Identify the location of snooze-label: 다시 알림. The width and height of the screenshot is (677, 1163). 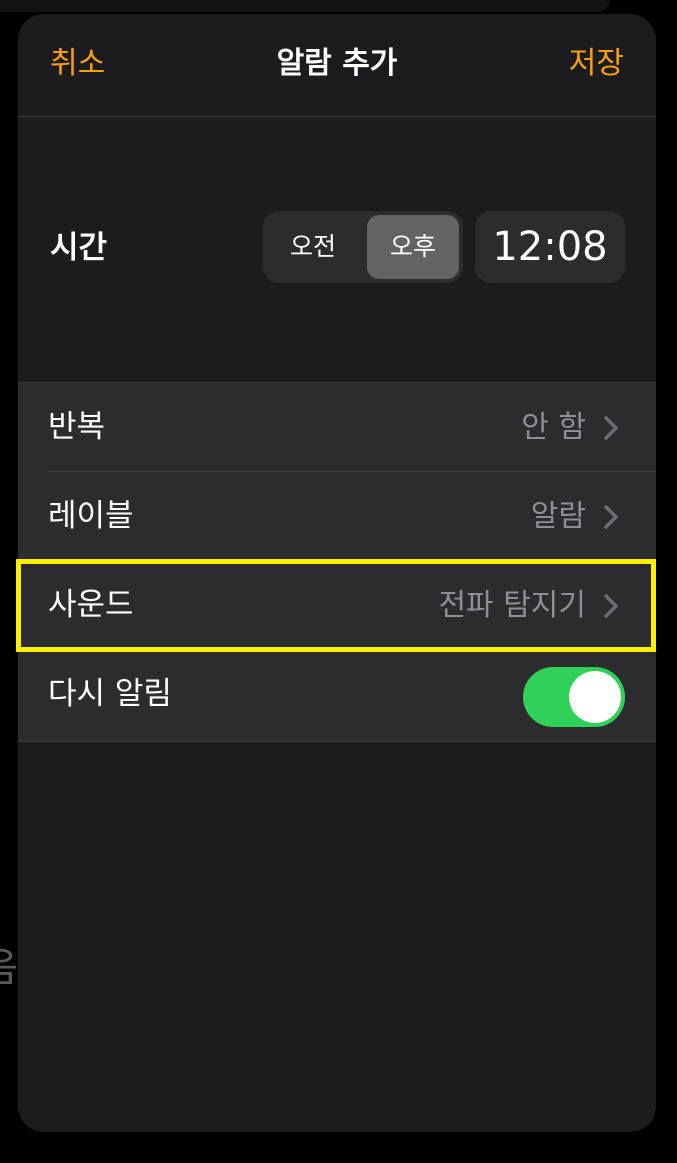
(110, 694).